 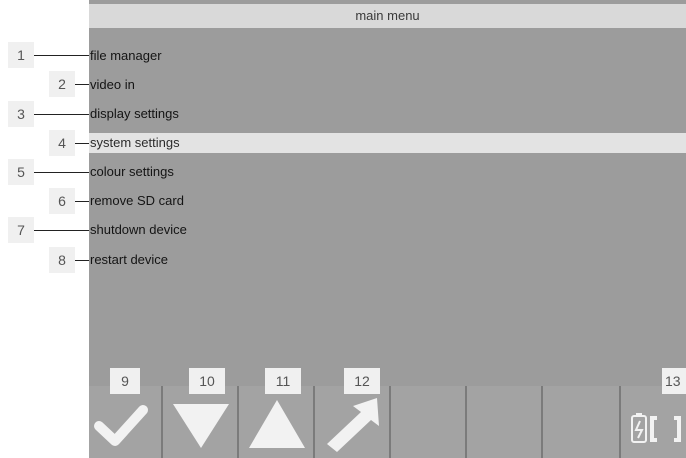 What do you see at coordinates (387, 201) in the screenshot?
I see `menu-item-remove-sd-card: remove SD card` at bounding box center [387, 201].